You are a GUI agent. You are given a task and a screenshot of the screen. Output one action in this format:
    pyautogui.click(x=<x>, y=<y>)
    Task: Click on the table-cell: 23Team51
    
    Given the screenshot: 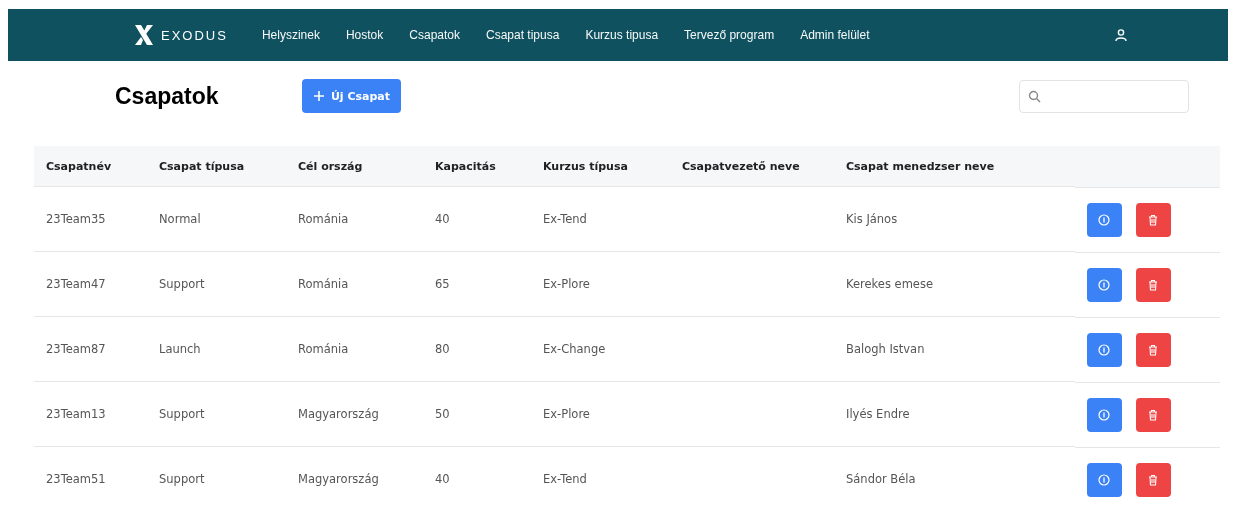 What is the action you would take?
    pyautogui.click(x=76, y=479)
    